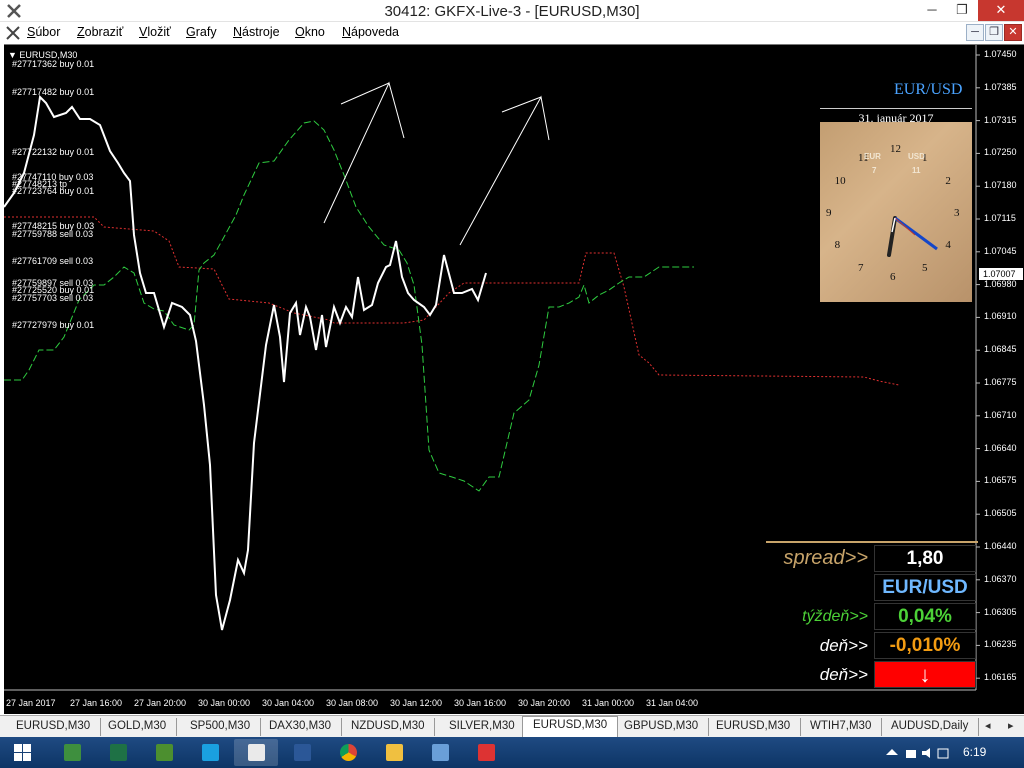  What do you see at coordinates (53, 191) in the screenshot?
I see `order-label: #27723764 buy 0.01` at bounding box center [53, 191].